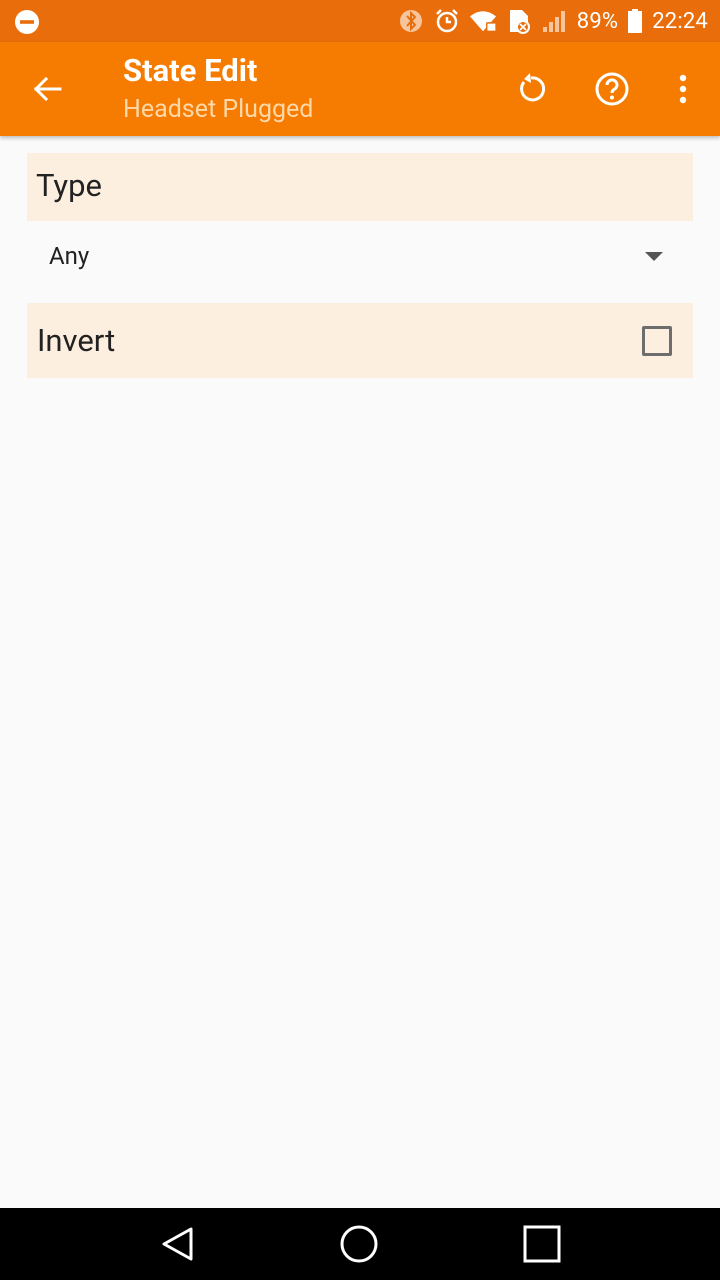 The image size is (720, 1280). I want to click on dropdown-arrow-icon, so click(654, 256).